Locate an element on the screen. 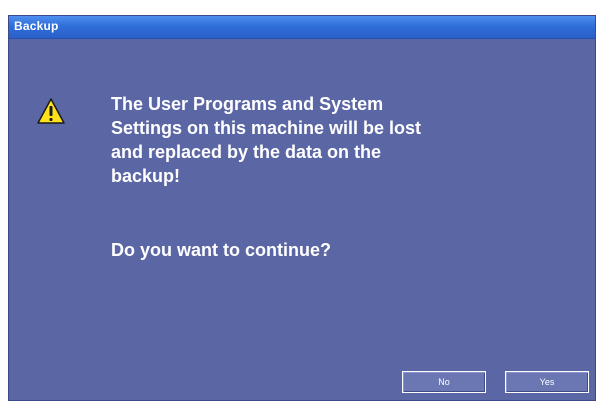 The width and height of the screenshot is (603, 409). no-button: No is located at coordinates (444, 382).